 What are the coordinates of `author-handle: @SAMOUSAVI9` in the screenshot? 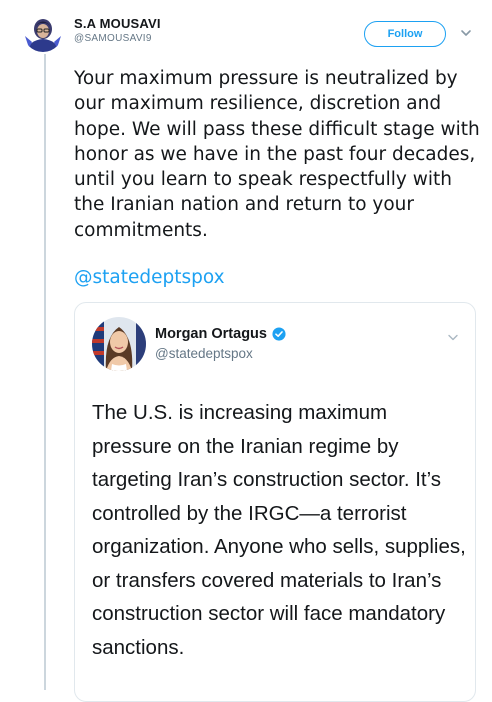 It's located at (117, 39).